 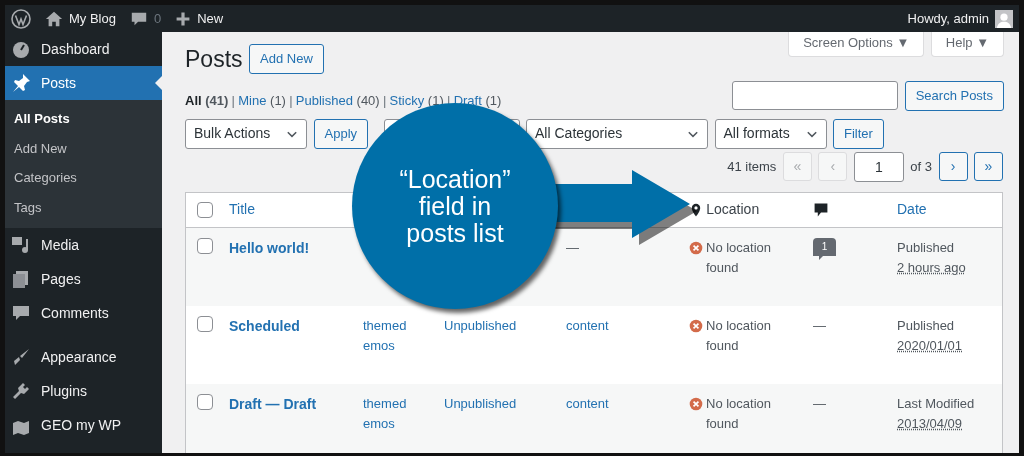 What do you see at coordinates (948, 18) in the screenshot?
I see `greeting-link: Howdy, admin` at bounding box center [948, 18].